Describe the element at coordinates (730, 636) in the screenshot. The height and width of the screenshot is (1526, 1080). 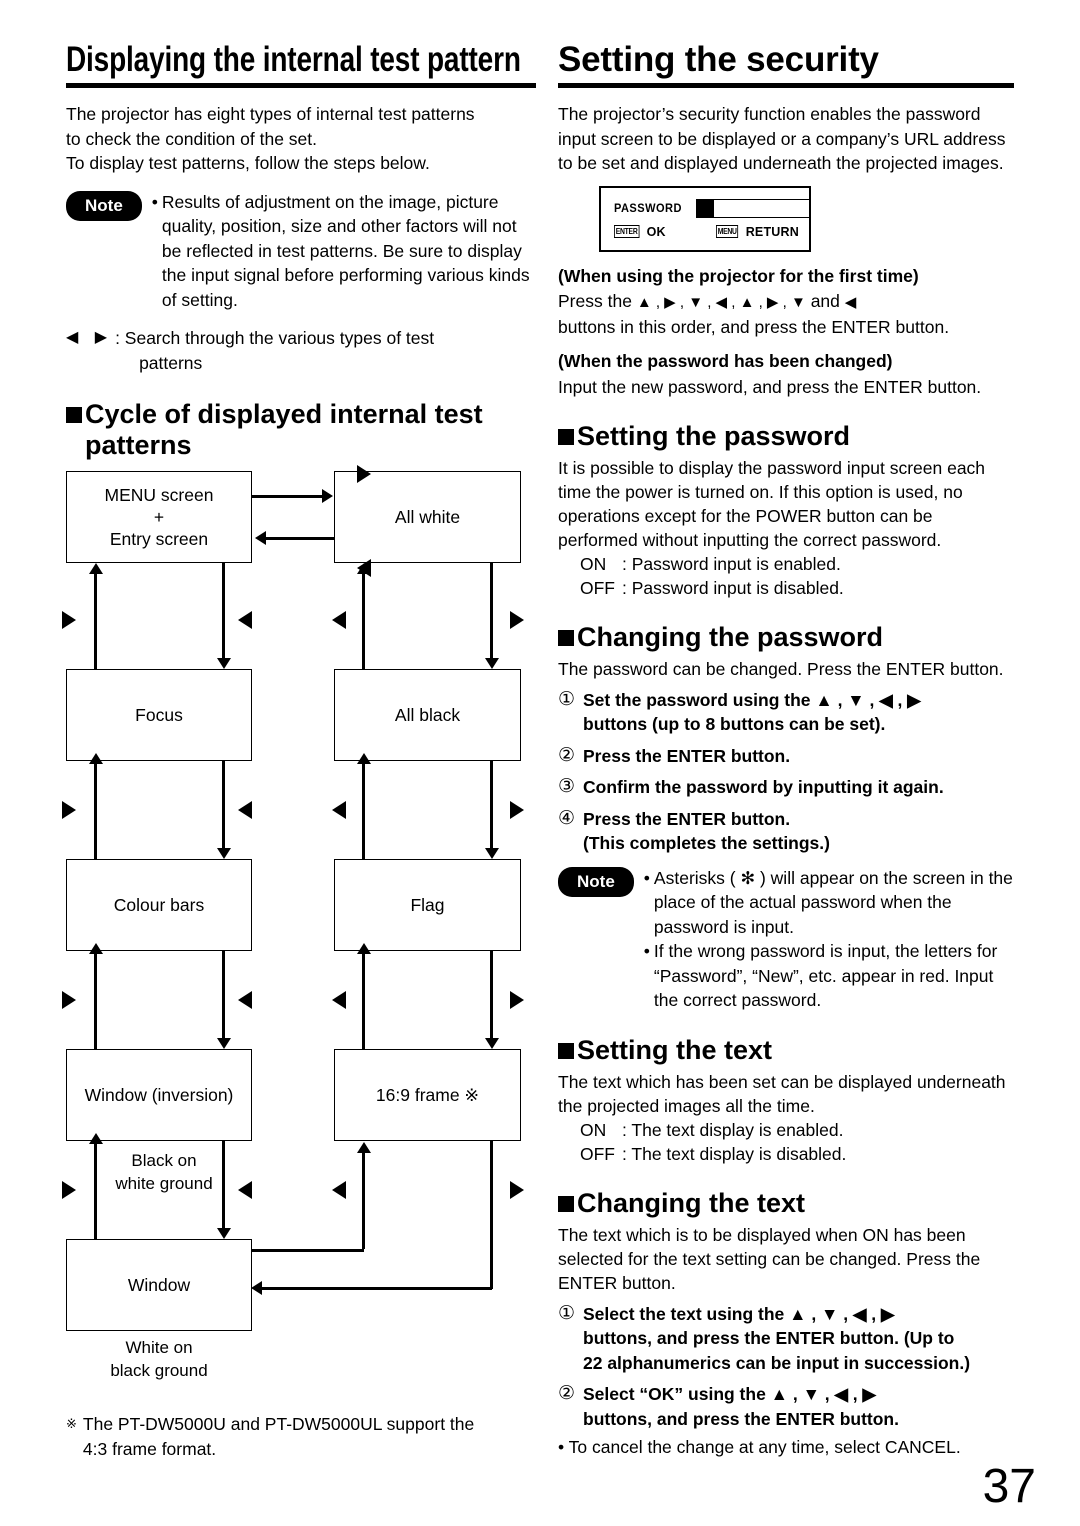
I see `section-heading-changing-password-label: Changing the password` at that location.